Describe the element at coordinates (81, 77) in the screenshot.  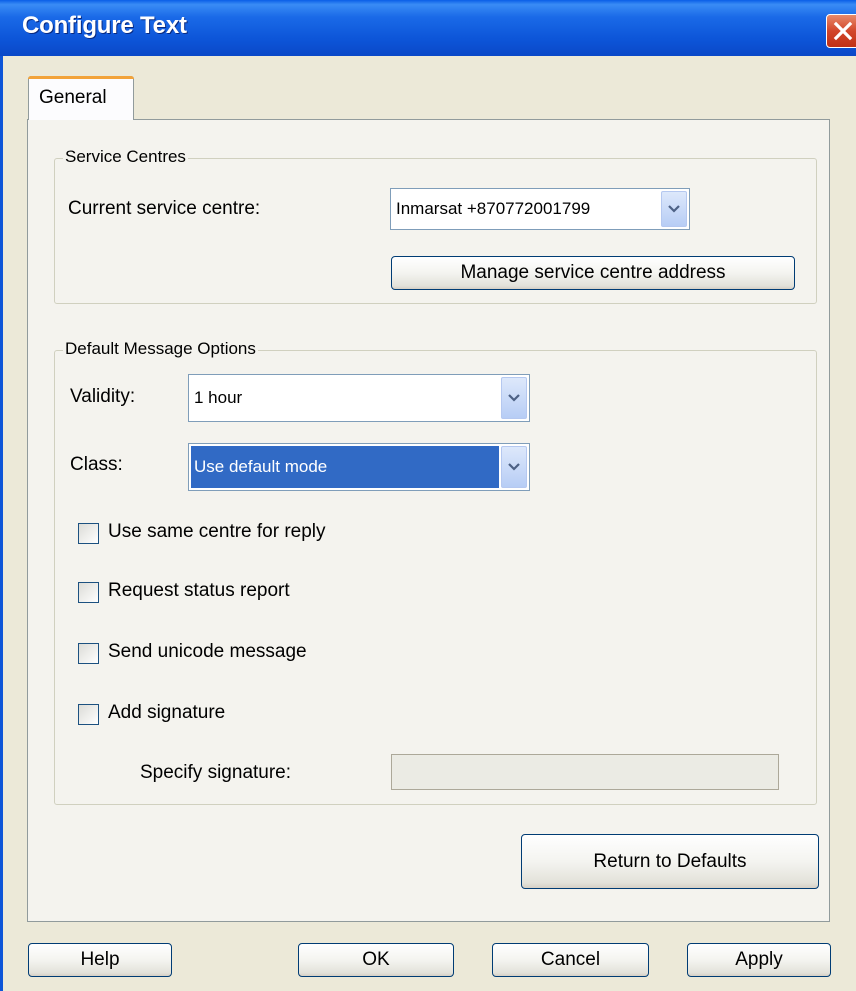
I see `tab-highlight` at that location.